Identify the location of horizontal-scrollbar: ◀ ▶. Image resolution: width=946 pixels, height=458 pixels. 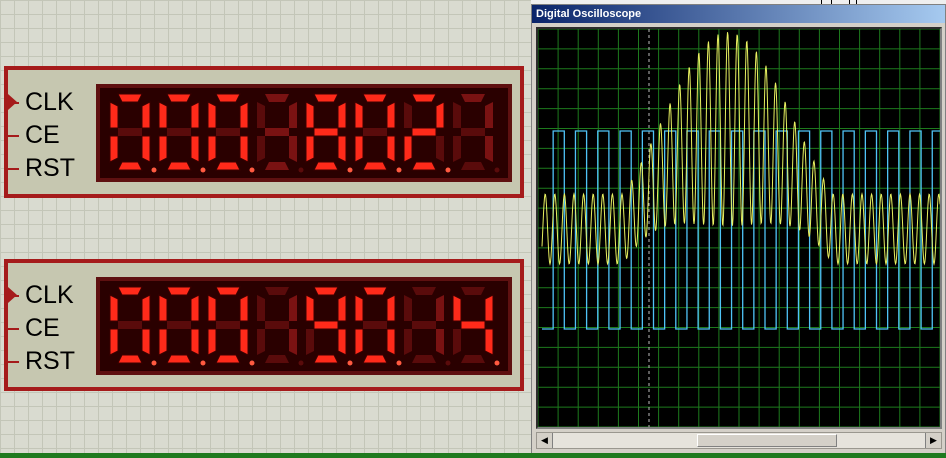
(739, 440).